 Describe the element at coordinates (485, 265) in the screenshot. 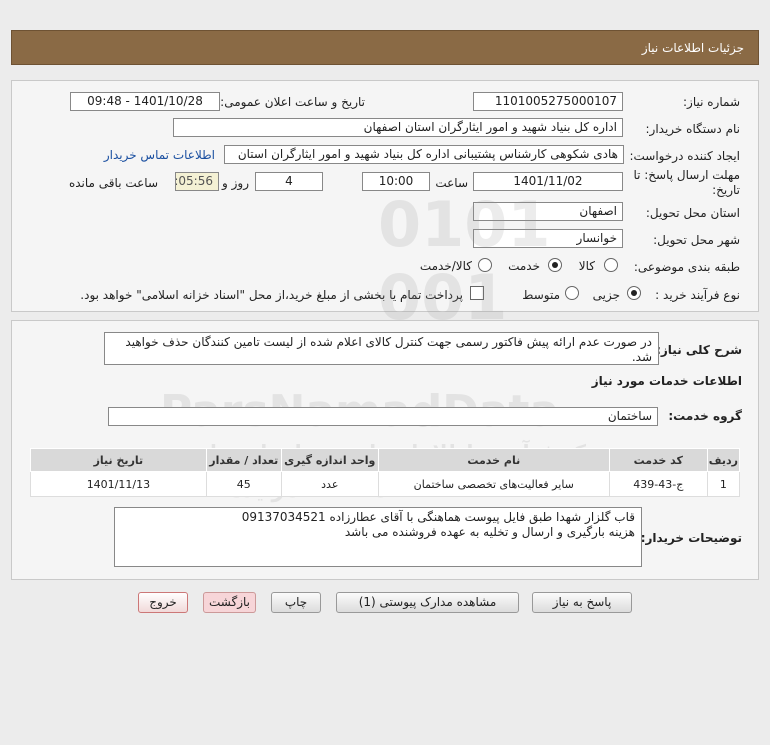

I see `category-radio-goods-service` at that location.